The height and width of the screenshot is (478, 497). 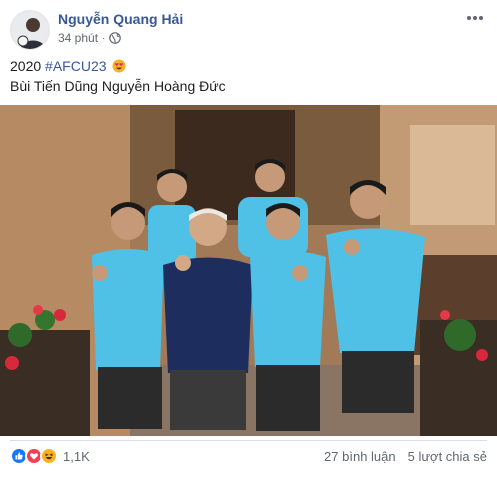 I want to click on heart-eyes-emoji-icon, so click(x=119, y=65).